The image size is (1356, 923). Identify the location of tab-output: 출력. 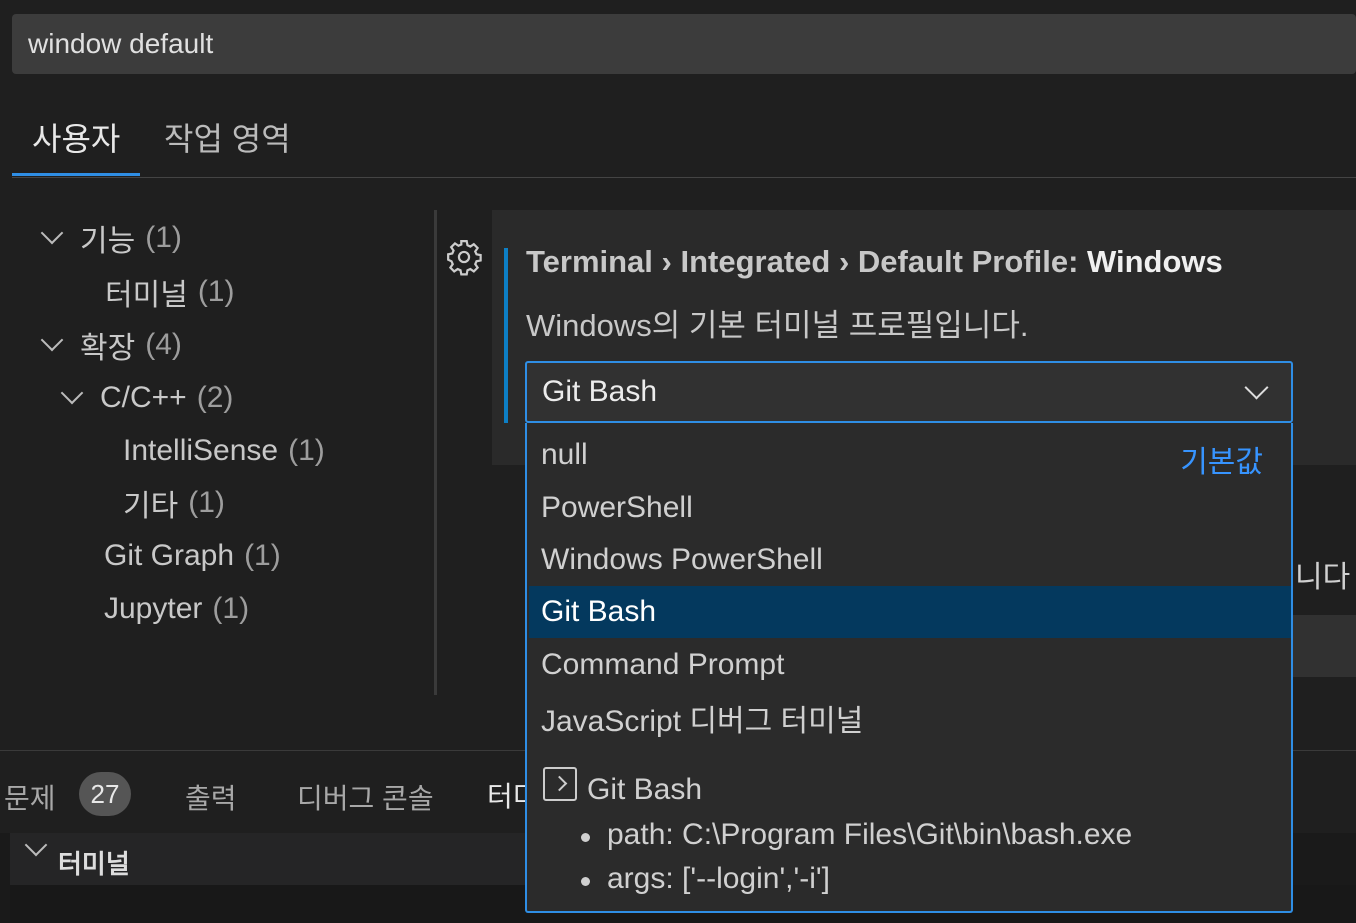
(211, 797).